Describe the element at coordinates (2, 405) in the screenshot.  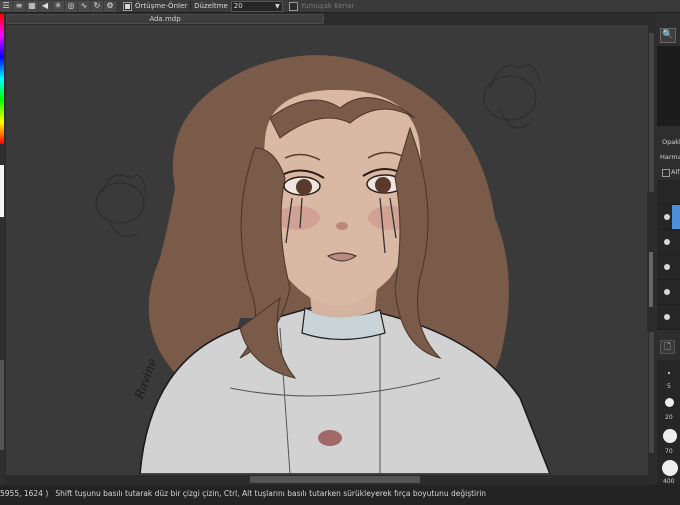
I see `left-panel-scrollbar` at that location.